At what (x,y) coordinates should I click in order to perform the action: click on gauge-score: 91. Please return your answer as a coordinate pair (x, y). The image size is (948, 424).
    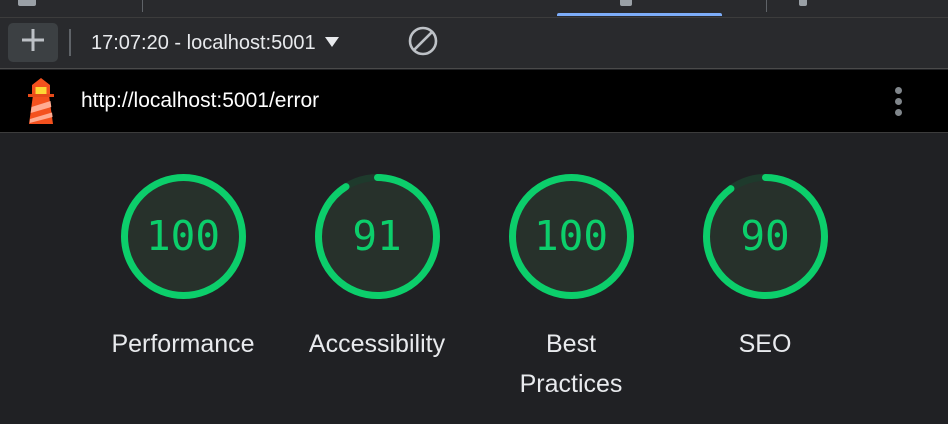
    Looking at the image, I should click on (377, 236).